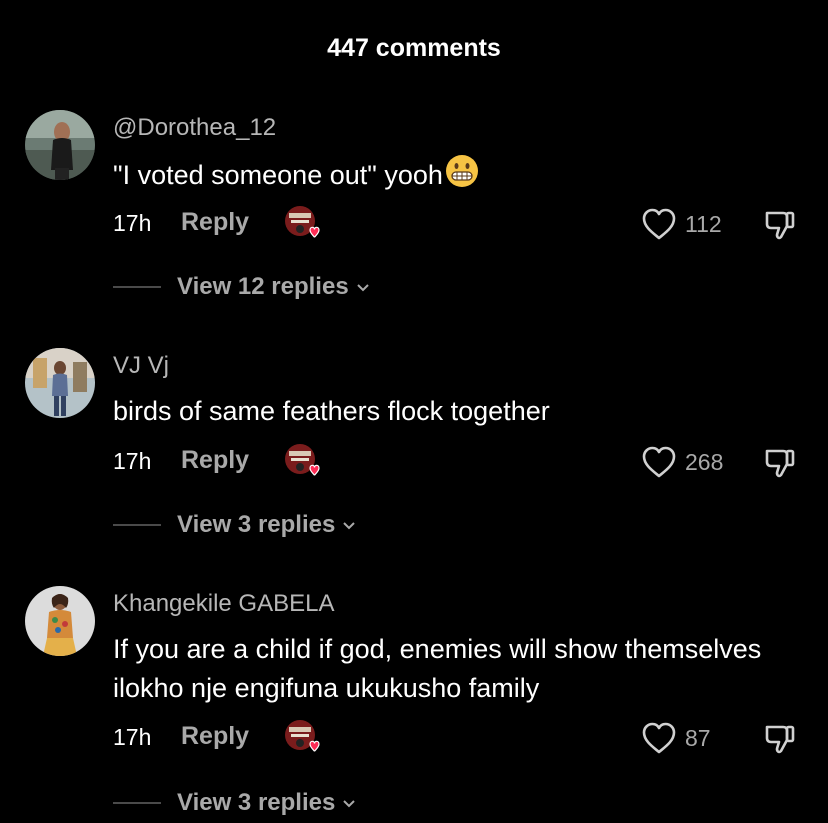  What do you see at coordinates (414, 738) in the screenshot?
I see `comment-actions: 17h Reply 87` at bounding box center [414, 738].